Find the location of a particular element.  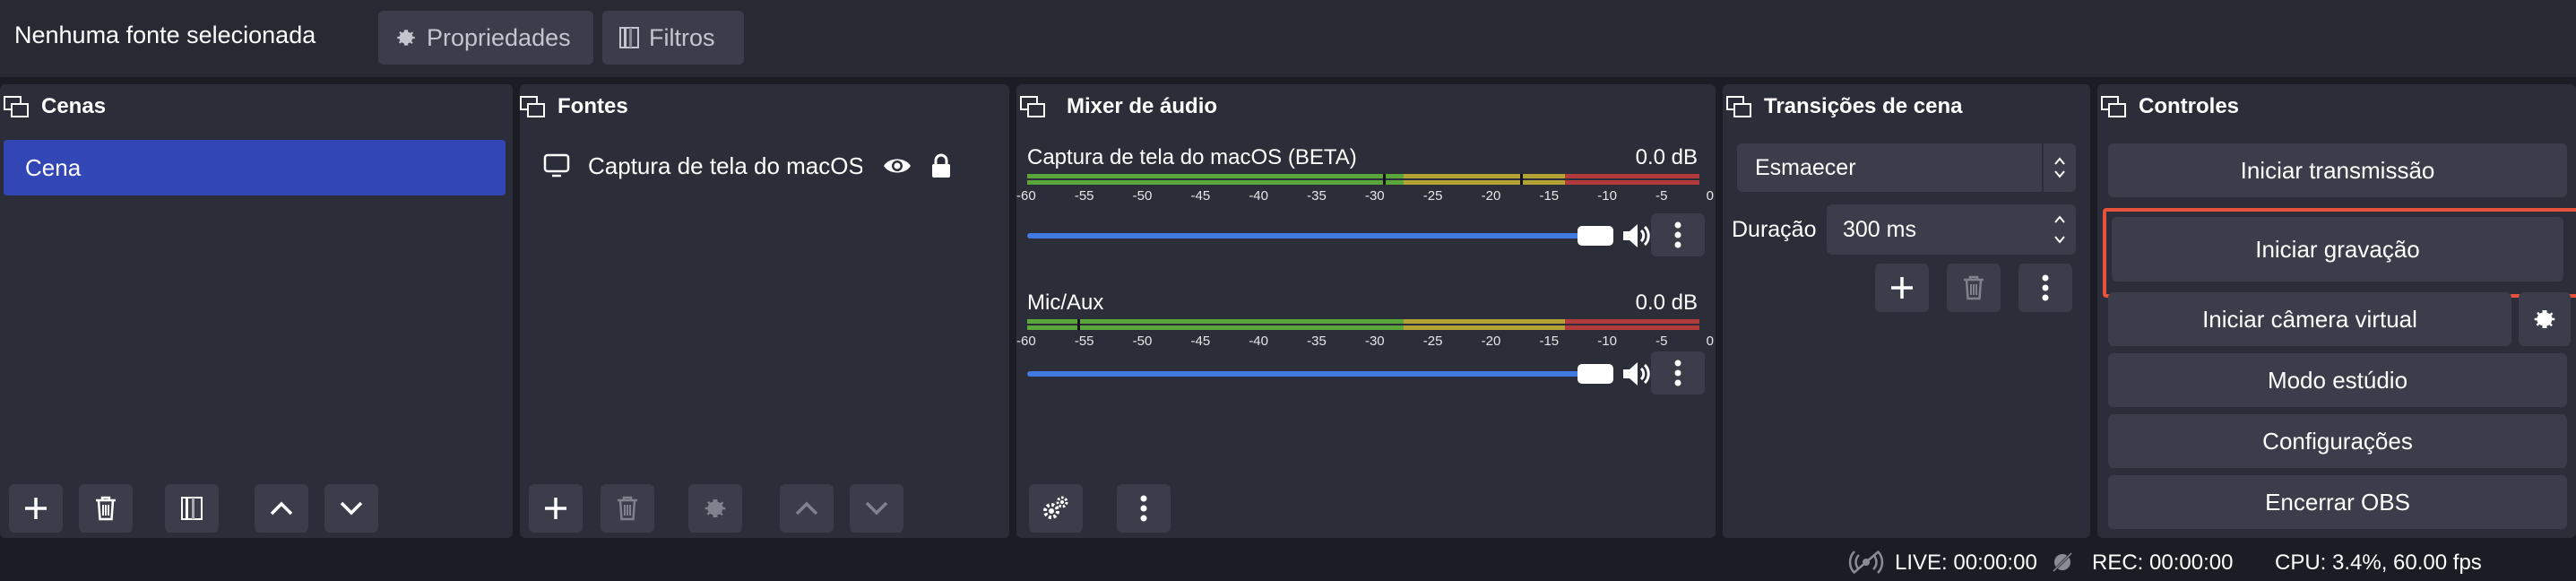

filters-button: Filtros is located at coordinates (673, 38).